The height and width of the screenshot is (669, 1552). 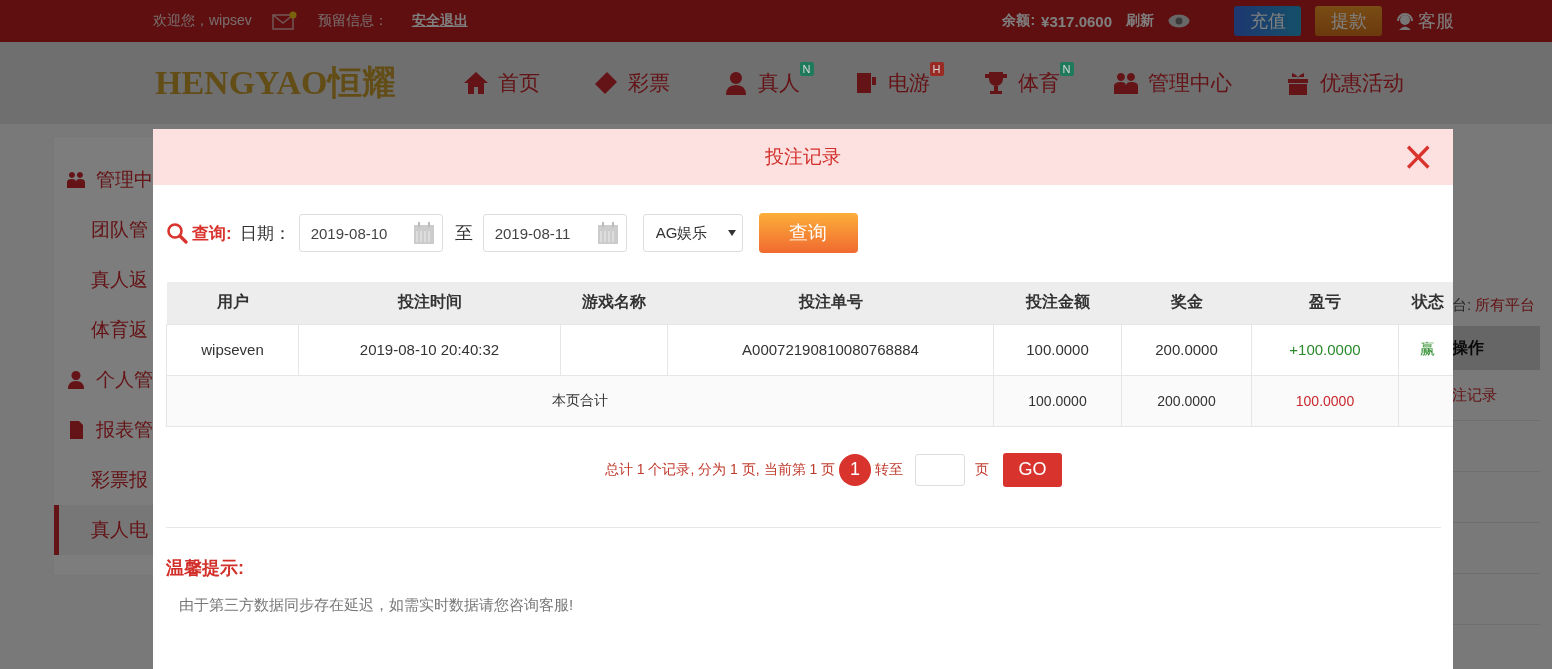 I want to click on nav-badge: H, so click(x=936, y=69).